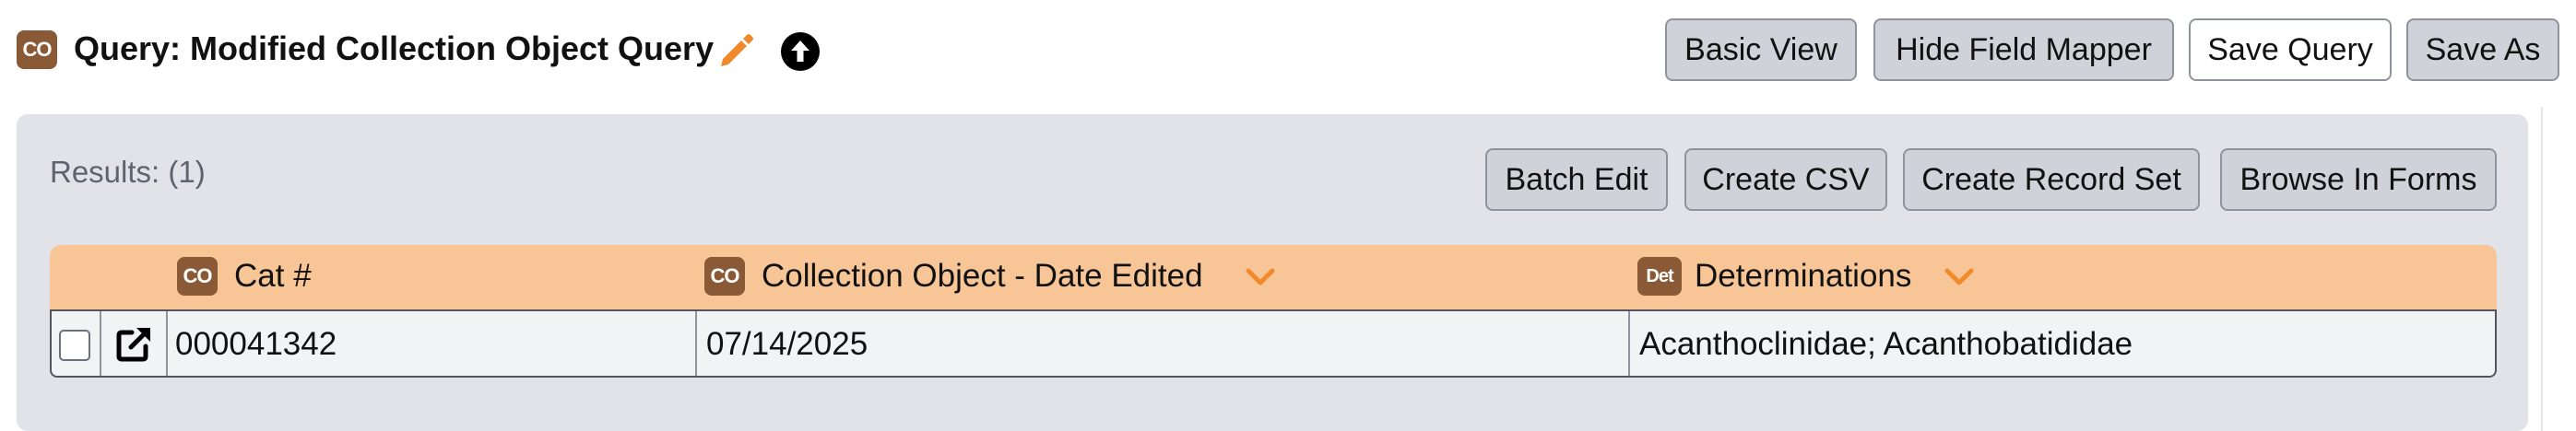 This screenshot has width=2576, height=431. Describe the element at coordinates (735, 49) in the screenshot. I see `pencil-icon` at that location.